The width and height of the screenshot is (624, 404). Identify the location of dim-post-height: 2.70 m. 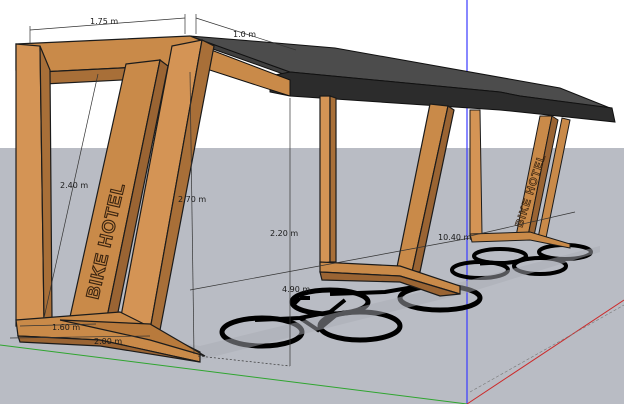
(192, 199).